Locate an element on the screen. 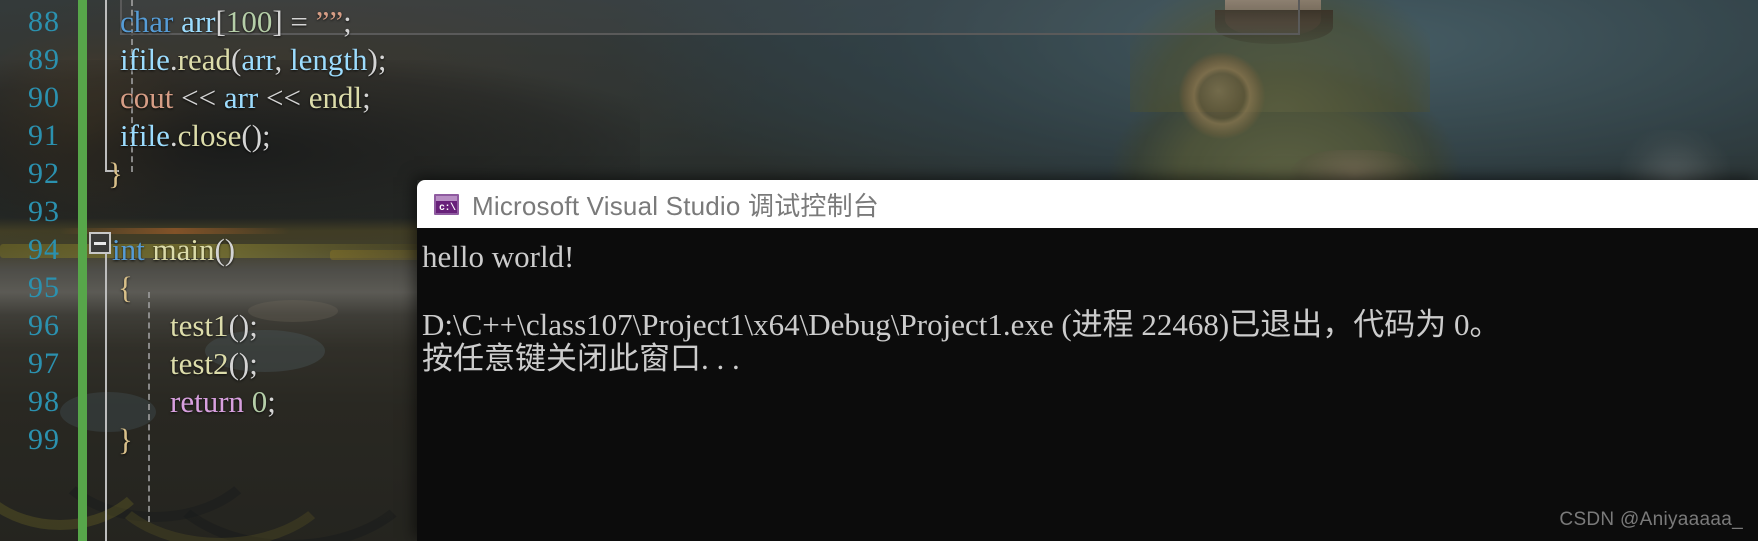  line-number: 99 is located at coordinates (44, 439).